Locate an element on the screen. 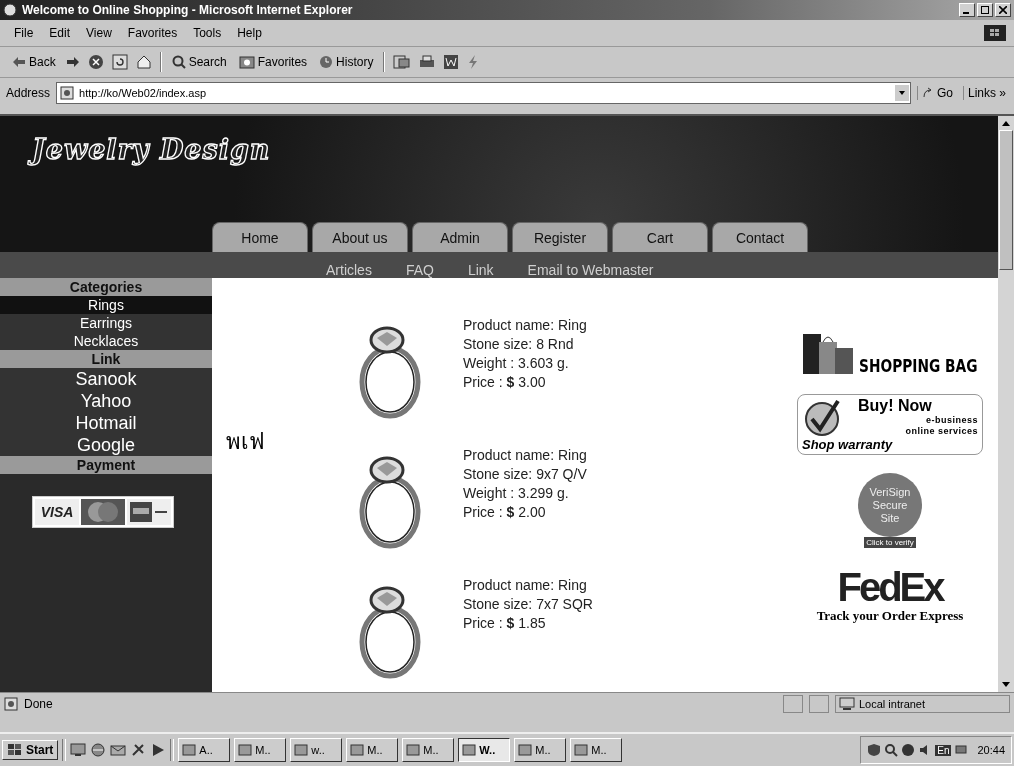 The image size is (1014, 766). sidebar-link: Rings is located at coordinates (106, 305).